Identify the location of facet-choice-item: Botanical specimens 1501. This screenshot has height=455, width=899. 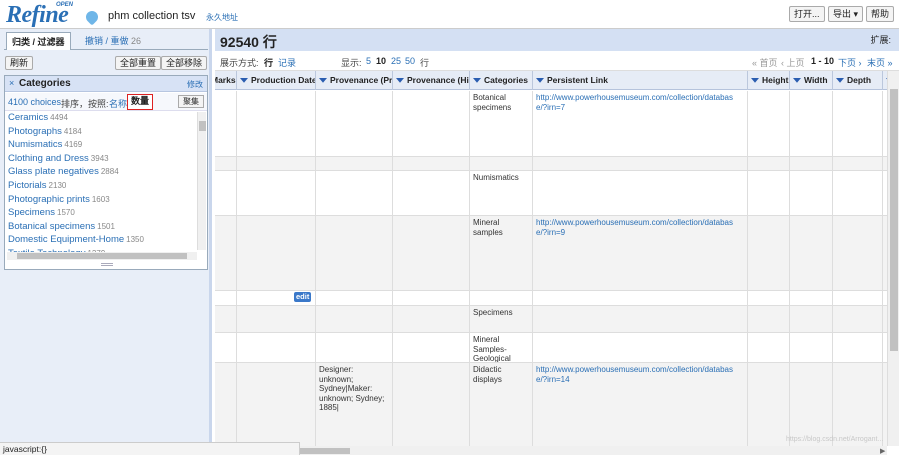
(101, 228).